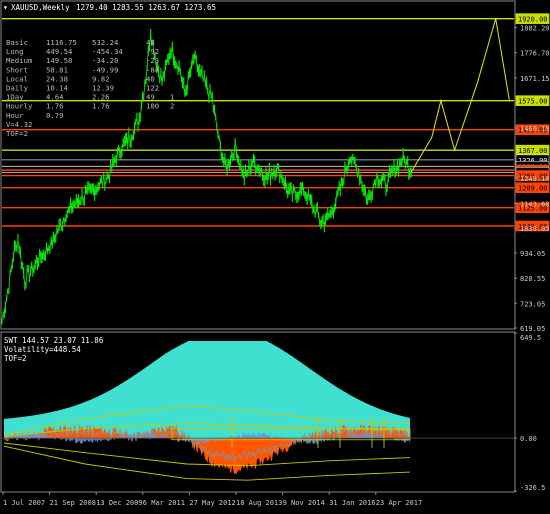  Describe the element at coordinates (24, 503) in the screenshot. I see `x-tick-label: 1 Jul 2007` at that location.